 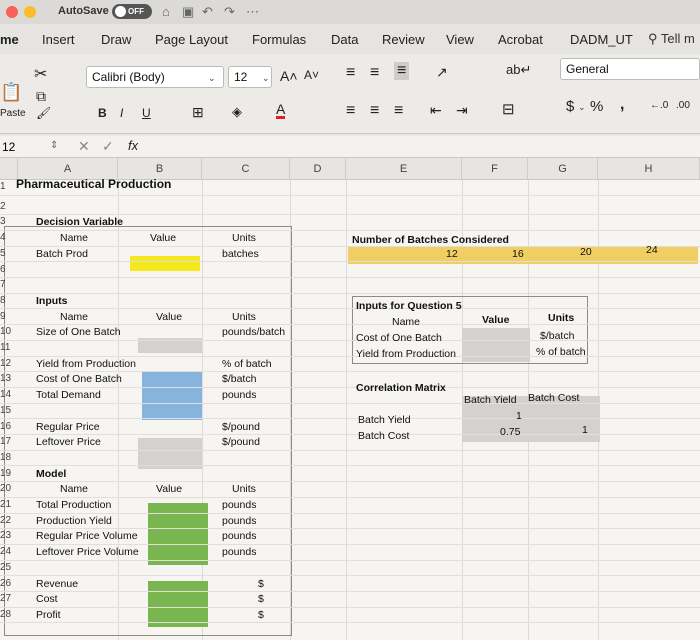 I want to click on column-header-h: H, so click(x=649, y=169).